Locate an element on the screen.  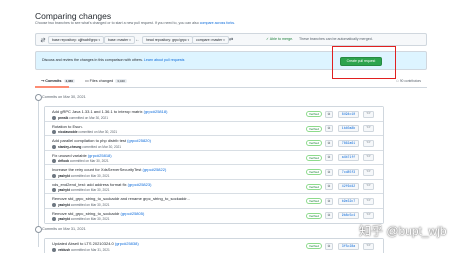
commit-sha-link: 8494c10 is located at coordinates (348, 114).